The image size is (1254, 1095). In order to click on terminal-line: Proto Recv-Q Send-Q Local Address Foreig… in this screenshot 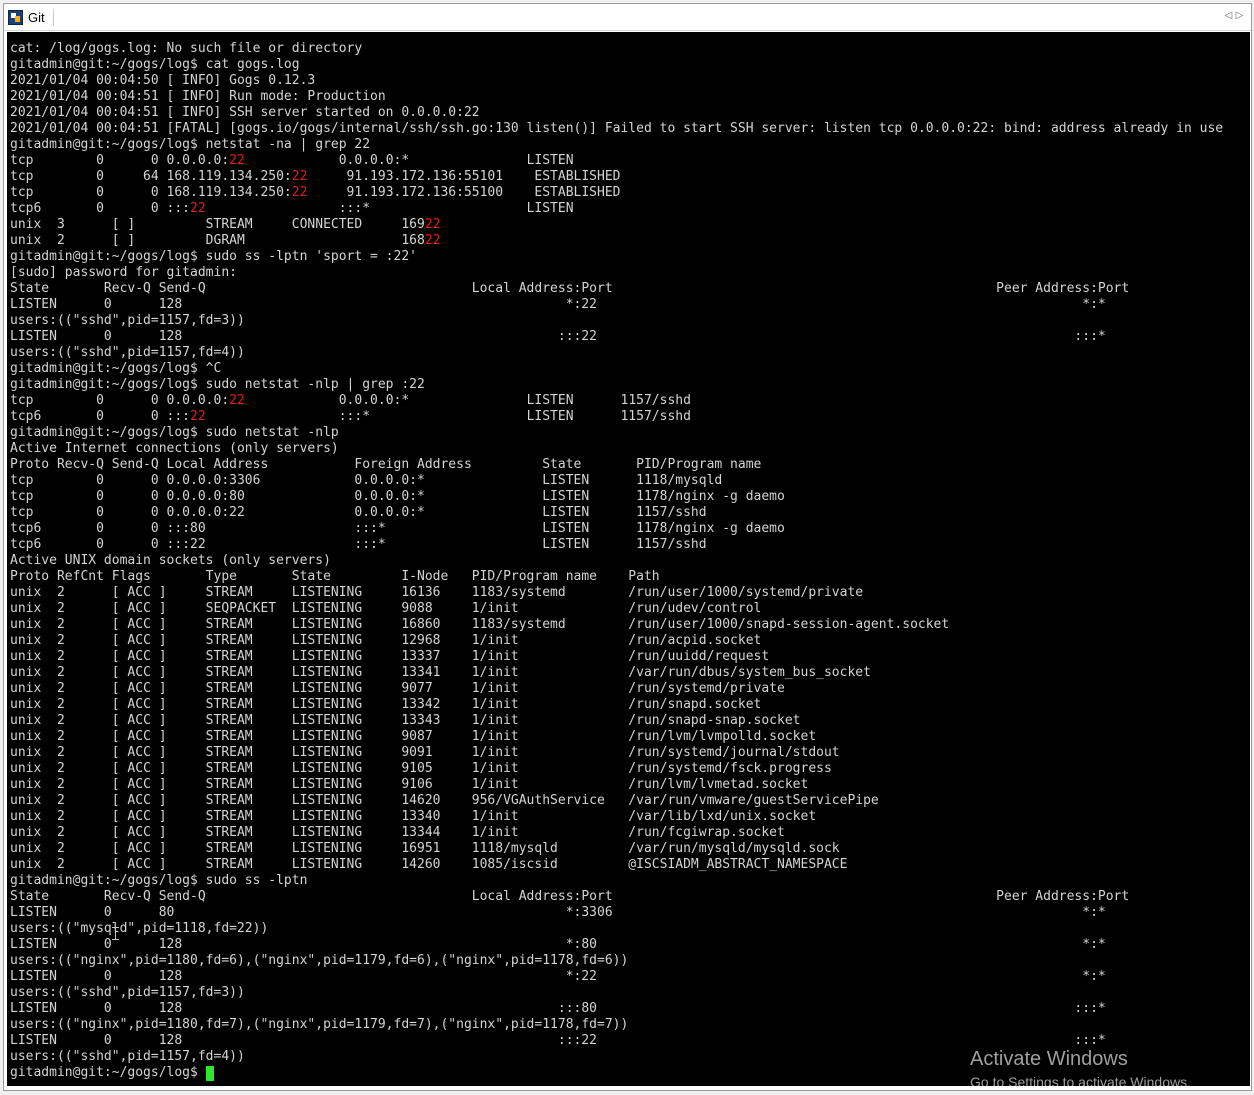, I will do `click(616, 465)`.